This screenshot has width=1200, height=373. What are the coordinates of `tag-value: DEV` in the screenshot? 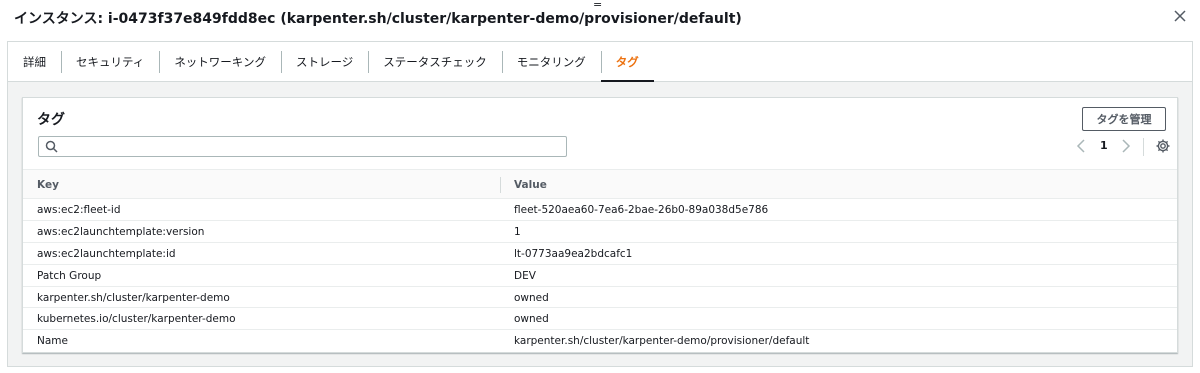 It's located at (525, 275).